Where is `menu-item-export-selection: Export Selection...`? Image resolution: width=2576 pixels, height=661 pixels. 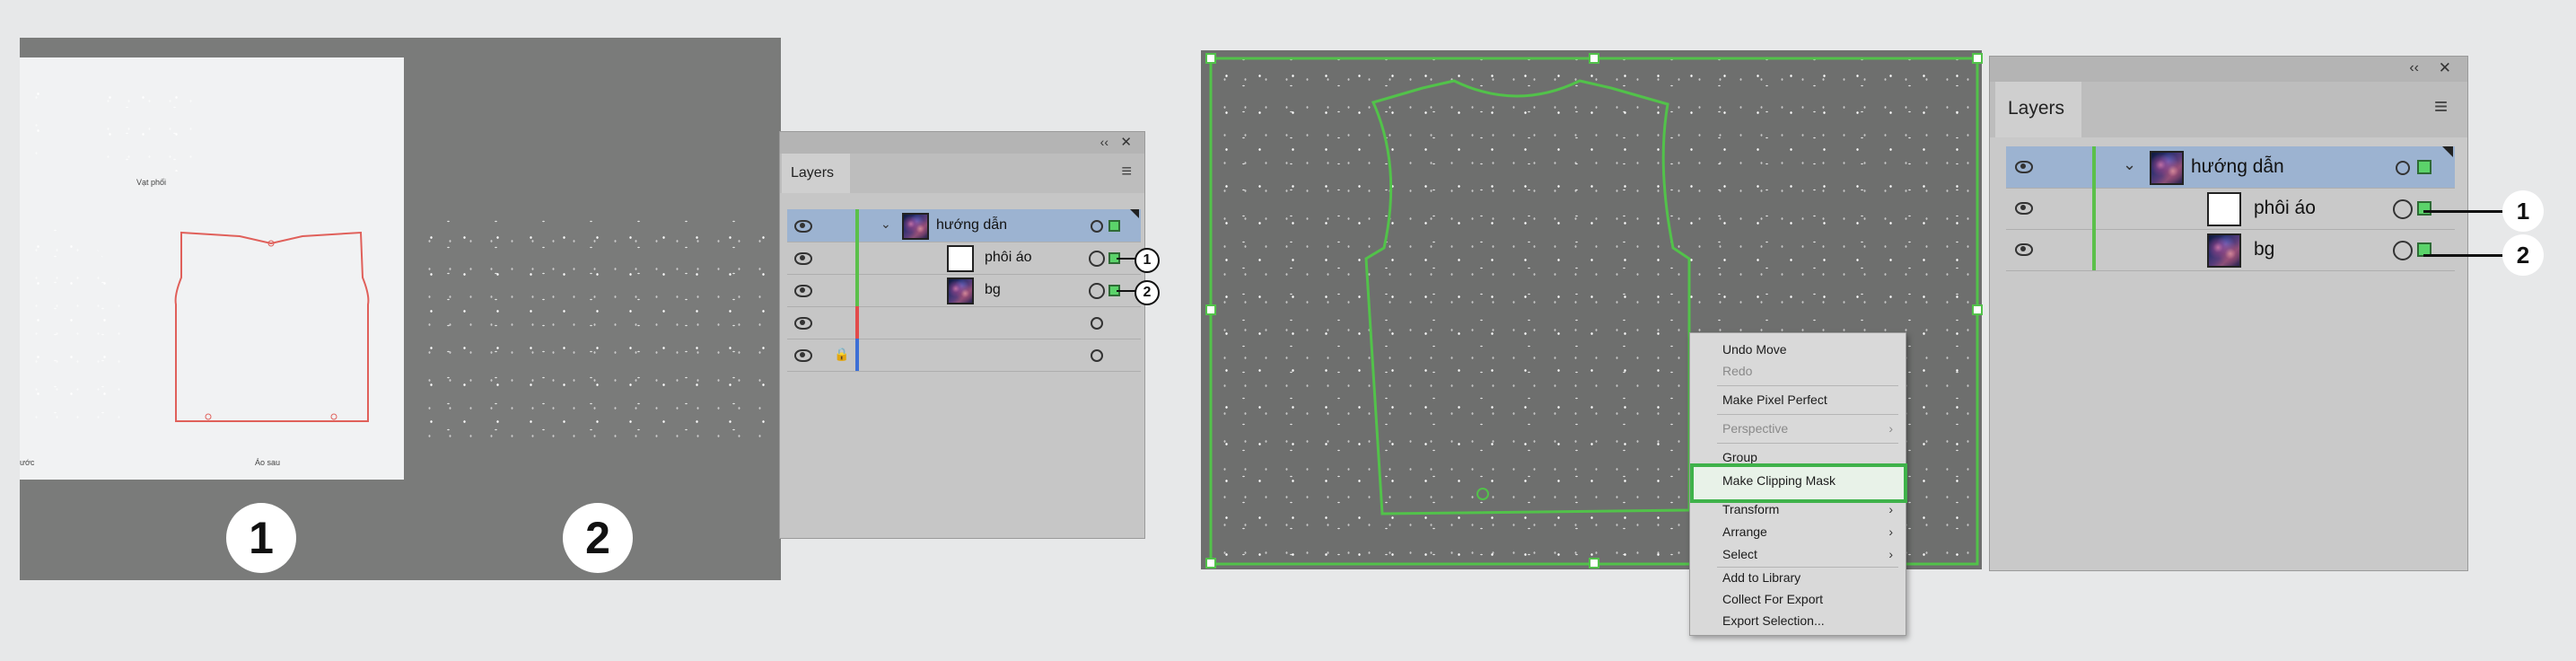
menu-item-export-selection: Export Selection... is located at coordinates (1773, 620).